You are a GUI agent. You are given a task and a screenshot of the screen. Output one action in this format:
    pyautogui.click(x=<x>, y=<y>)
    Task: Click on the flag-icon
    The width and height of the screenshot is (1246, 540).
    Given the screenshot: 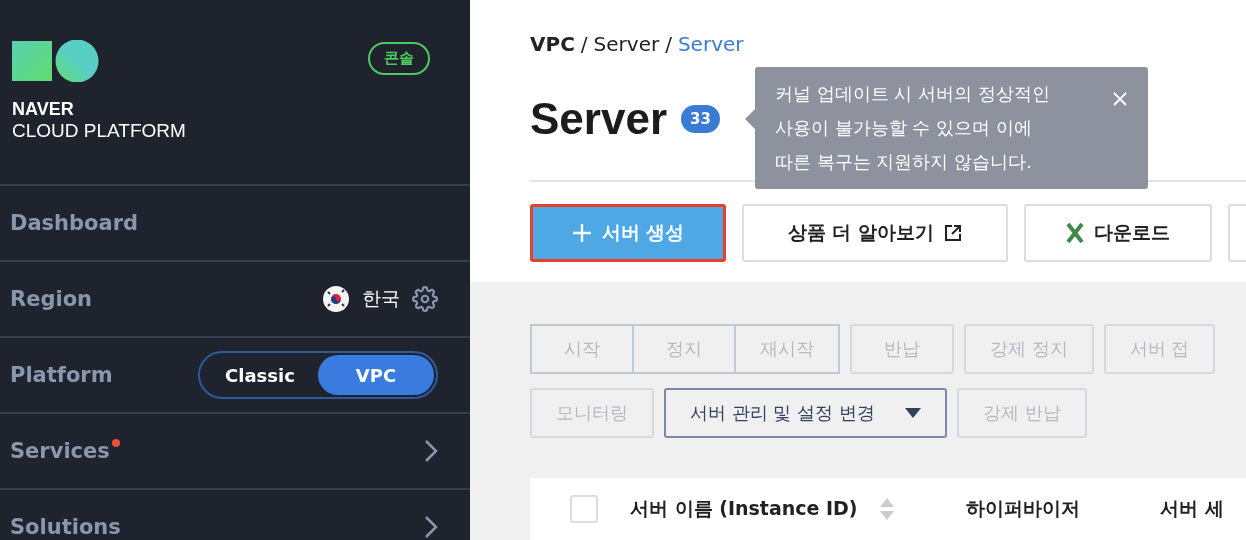 What is the action you would take?
    pyautogui.click(x=336, y=299)
    